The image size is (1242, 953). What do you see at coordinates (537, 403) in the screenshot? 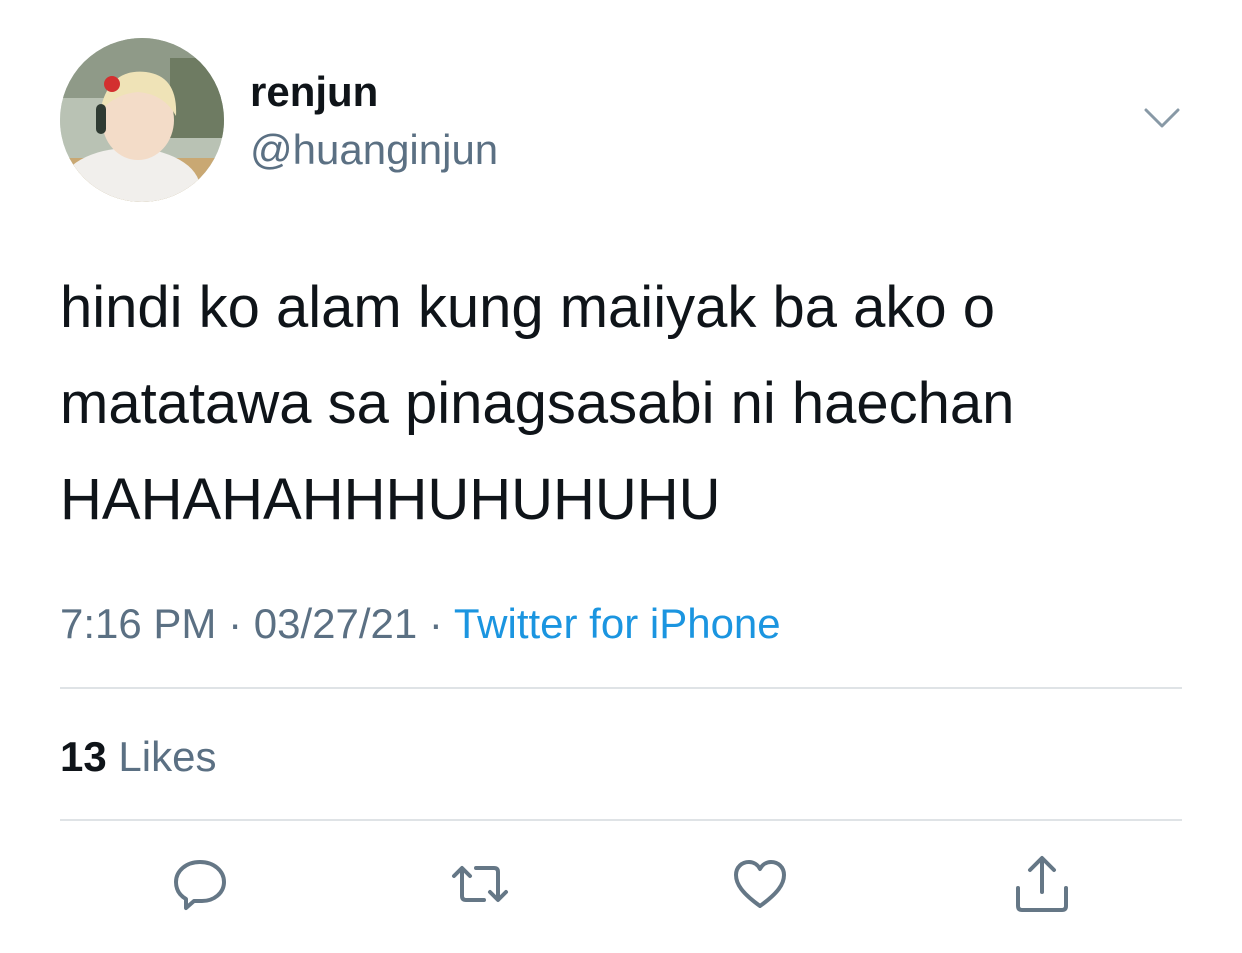
I see `tweet-line: matatawa sa pinagsasabi ni haechan` at bounding box center [537, 403].